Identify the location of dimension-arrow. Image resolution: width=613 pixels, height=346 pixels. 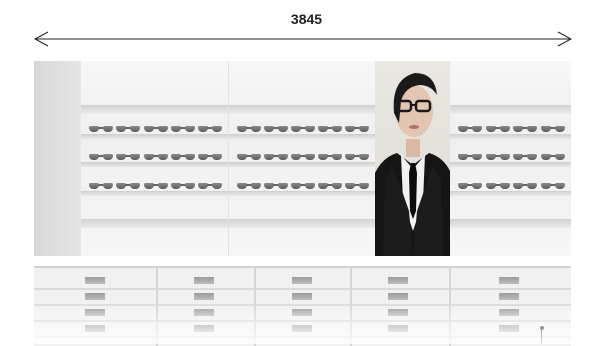
(303, 39).